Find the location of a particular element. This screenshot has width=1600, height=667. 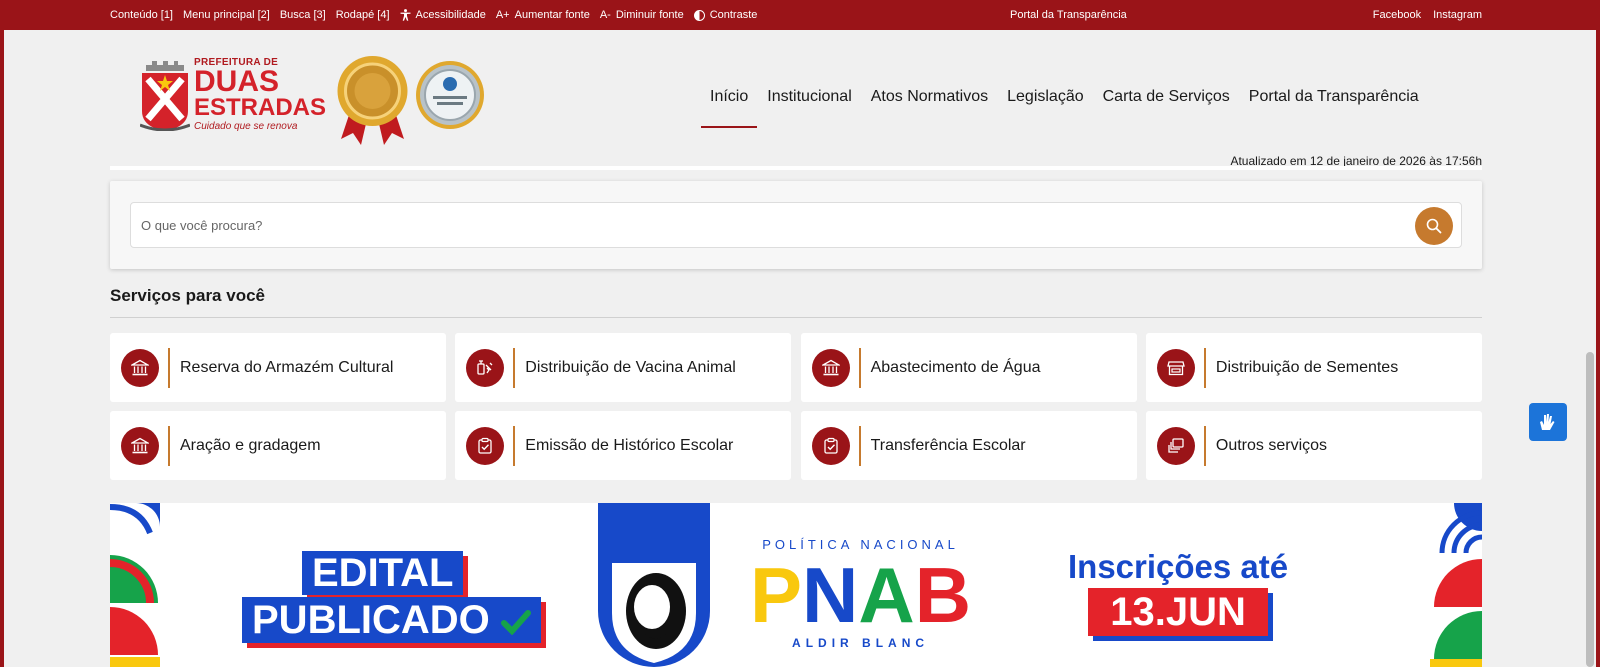

banner-inscricoes-date: 13.JUN is located at coordinates (1178, 612).